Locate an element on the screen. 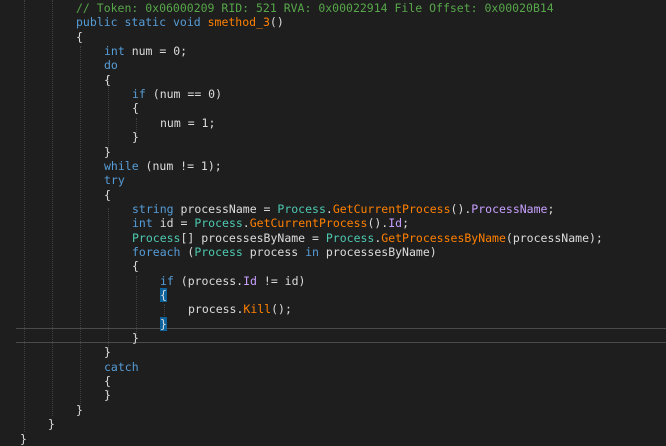  code-token: processesByName) is located at coordinates (377, 251).